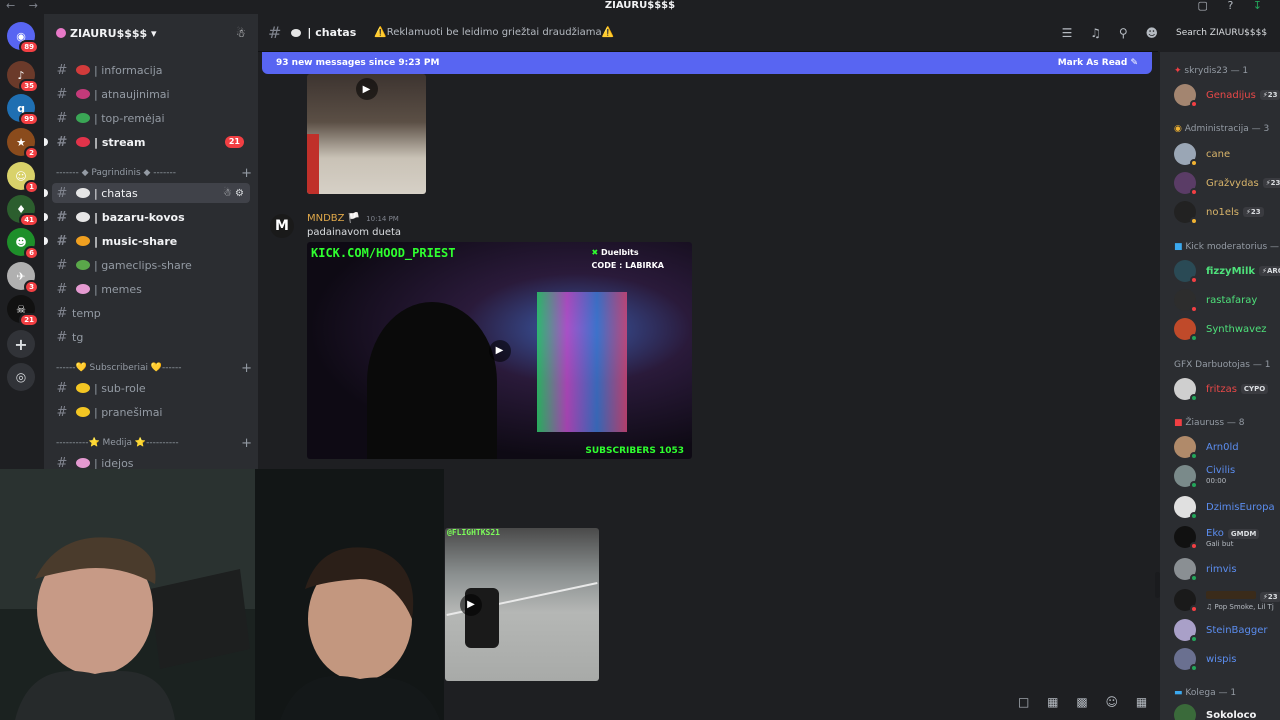  I want to click on channel-chatas: # | chatas ☃ ⚙, so click(147, 193).